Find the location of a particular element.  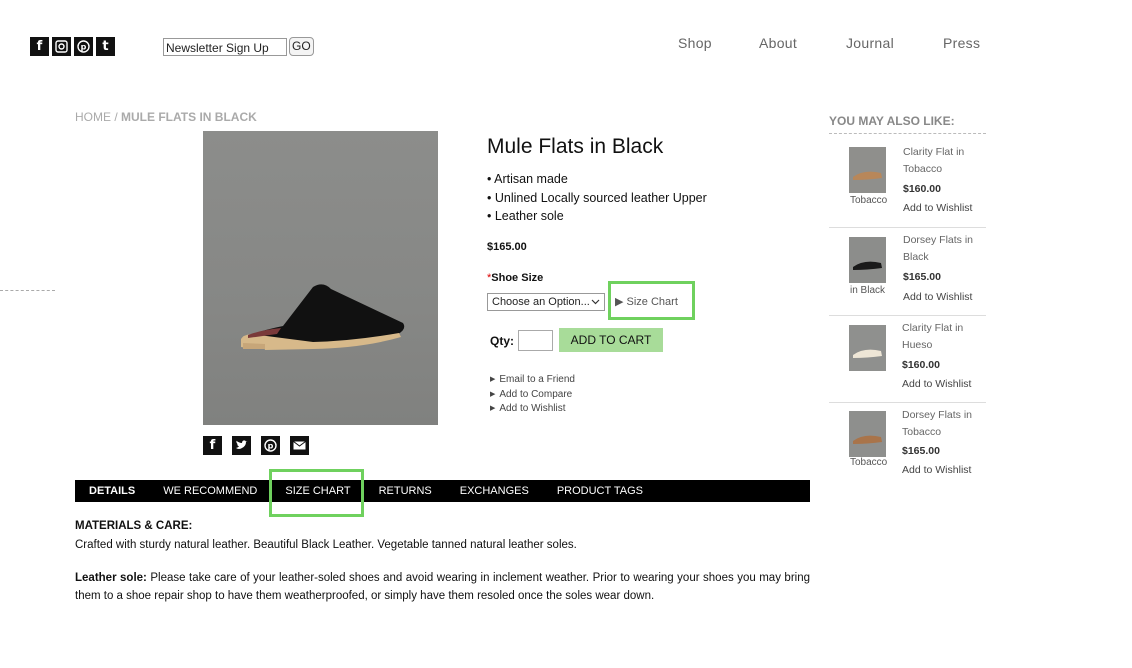

newsletter-form: Newsletter Sign Up GO is located at coordinates (238, 46).